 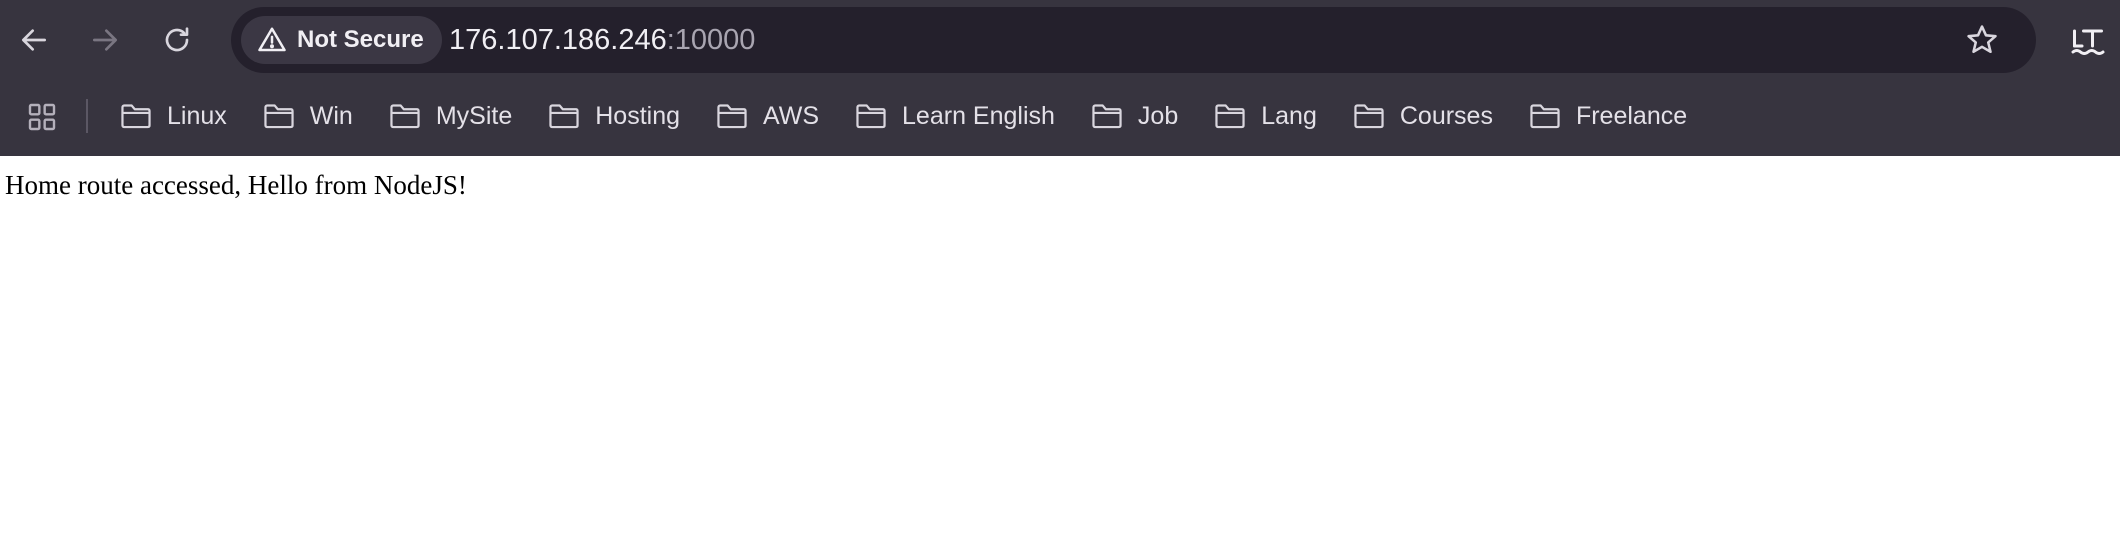 I want to click on arrow-left-icon, so click(x=34, y=40).